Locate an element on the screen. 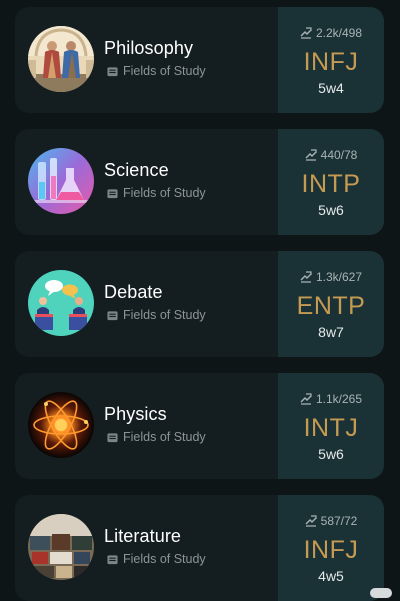 The height and width of the screenshot is (601, 400). scroll-to-top-handle is located at coordinates (381, 593).